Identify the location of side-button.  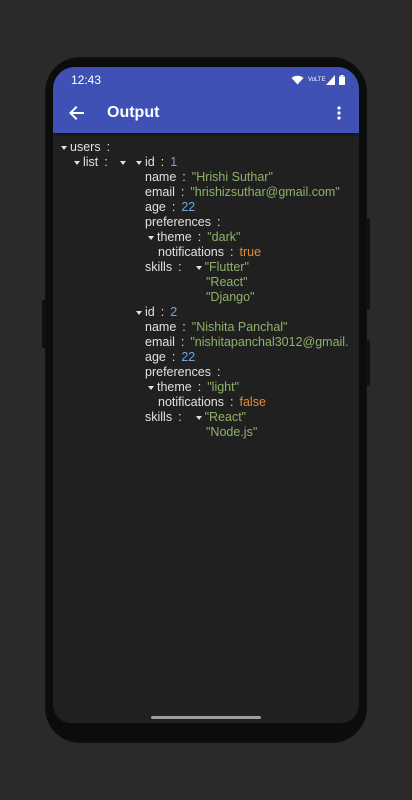
(368, 363).